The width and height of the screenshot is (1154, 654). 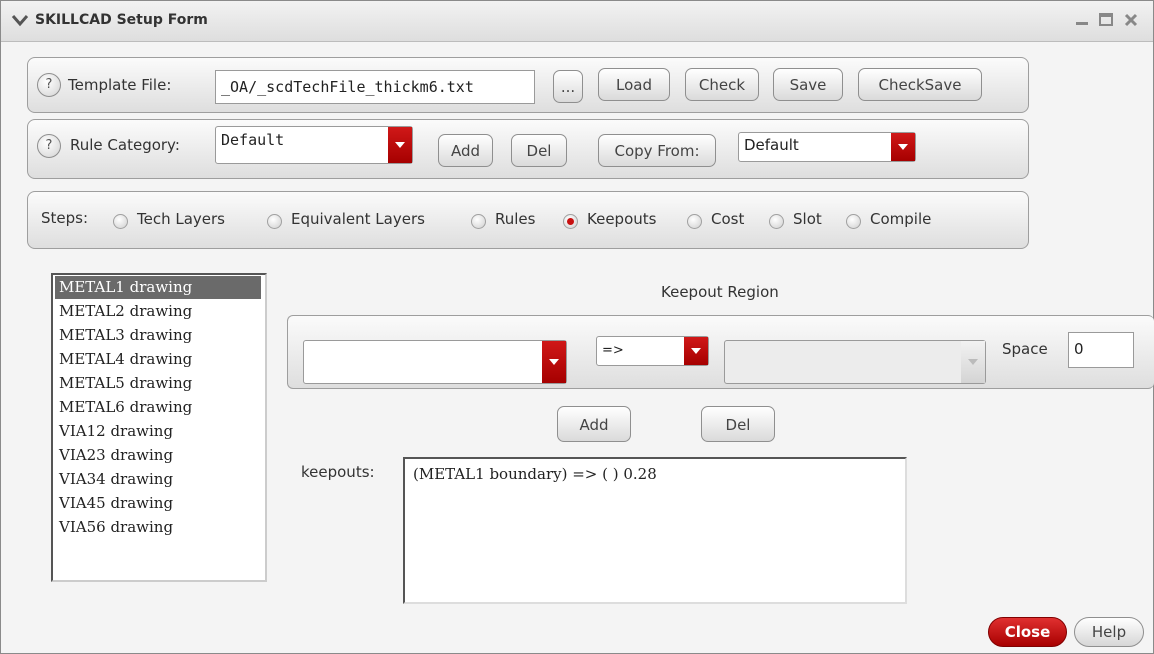 I want to click on step-rules: Rules, so click(x=515, y=219).